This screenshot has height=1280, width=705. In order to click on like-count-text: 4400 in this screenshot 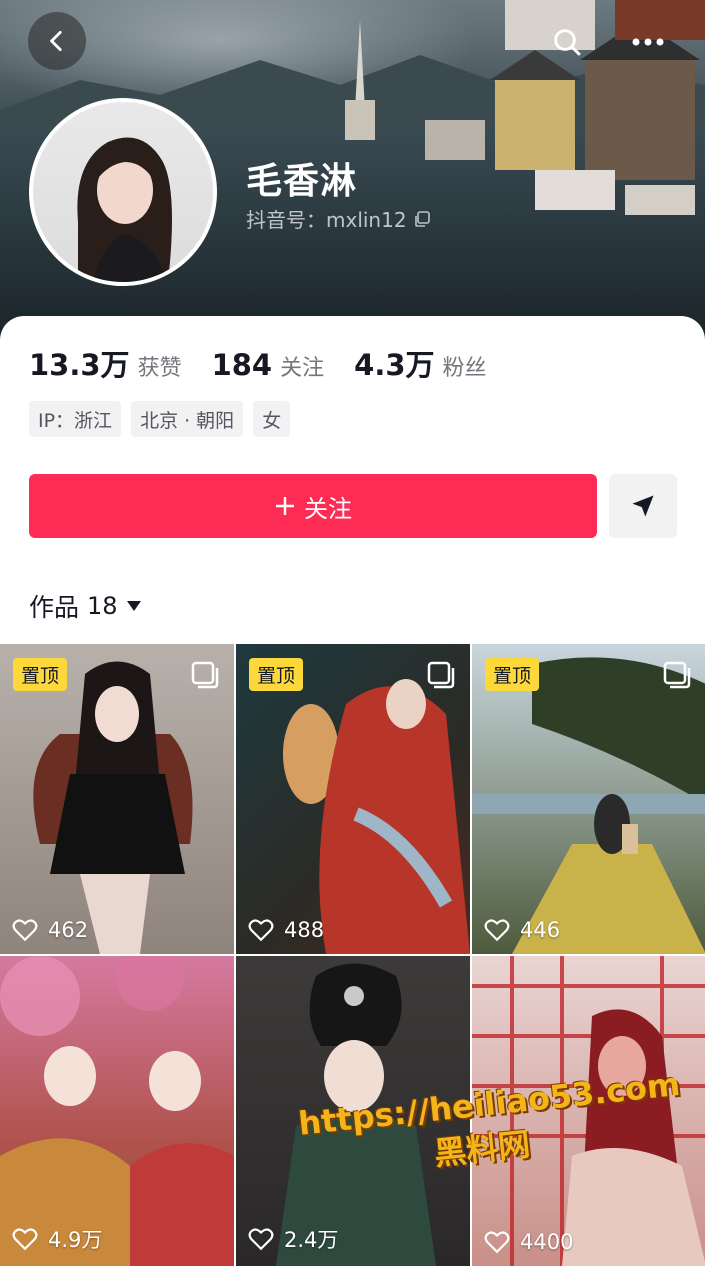, I will do `click(547, 1242)`.